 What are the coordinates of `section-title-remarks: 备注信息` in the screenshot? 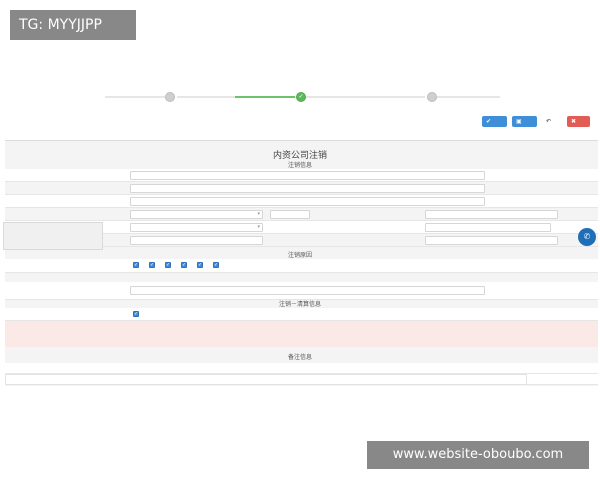 It's located at (299, 357).